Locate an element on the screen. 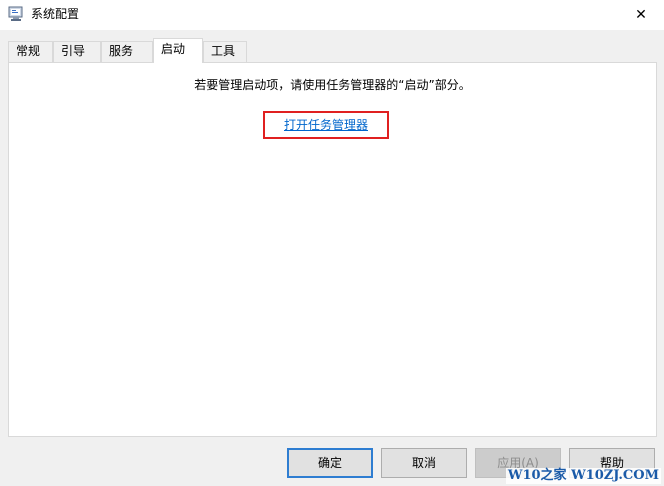 The height and width of the screenshot is (486, 664). tab-boot: 引导 is located at coordinates (77, 51).